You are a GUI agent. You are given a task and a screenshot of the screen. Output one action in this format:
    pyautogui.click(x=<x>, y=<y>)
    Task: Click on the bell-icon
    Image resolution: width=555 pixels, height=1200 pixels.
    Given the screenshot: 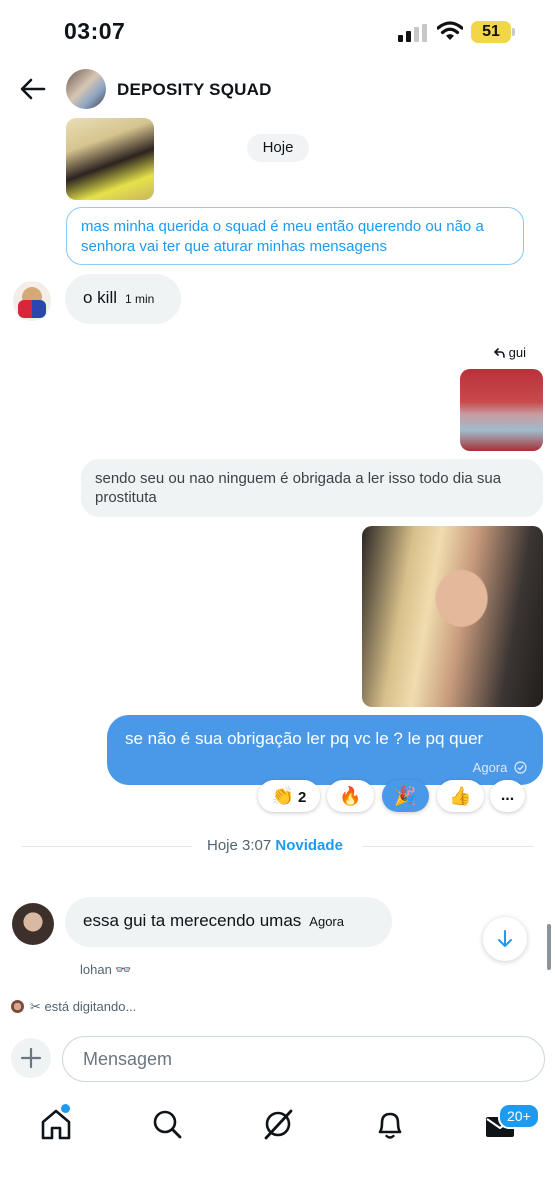 What is the action you would take?
    pyautogui.click(x=390, y=1124)
    